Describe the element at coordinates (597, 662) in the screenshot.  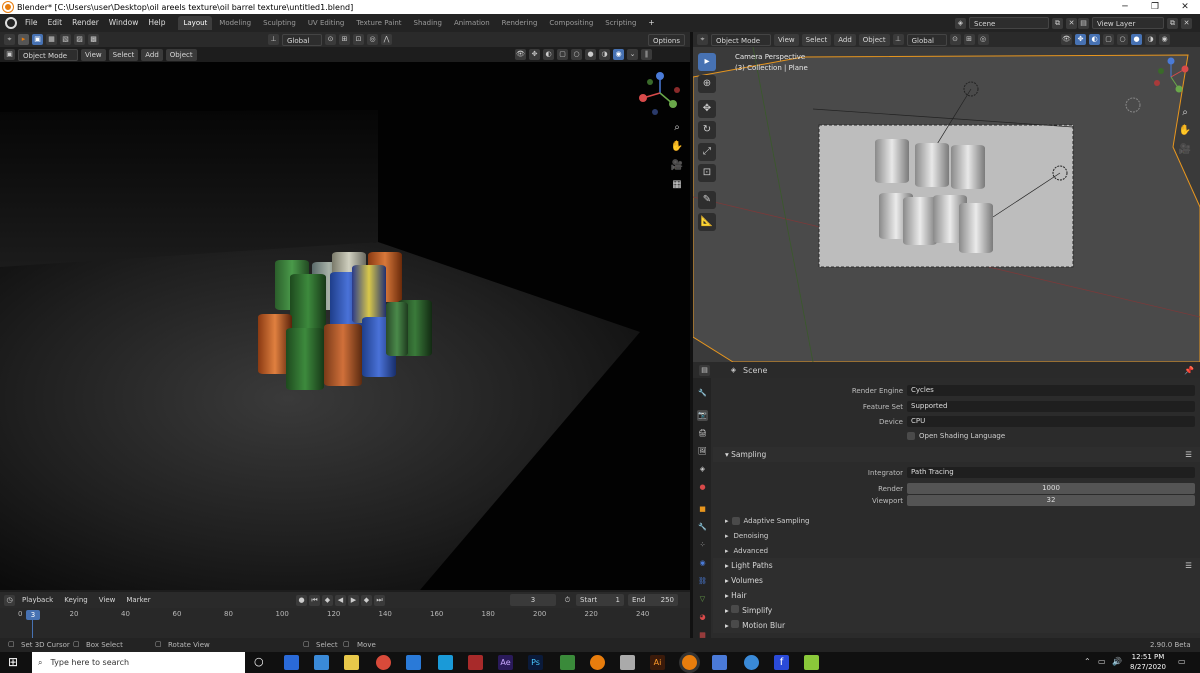
I see `blender-app-icon` at that location.